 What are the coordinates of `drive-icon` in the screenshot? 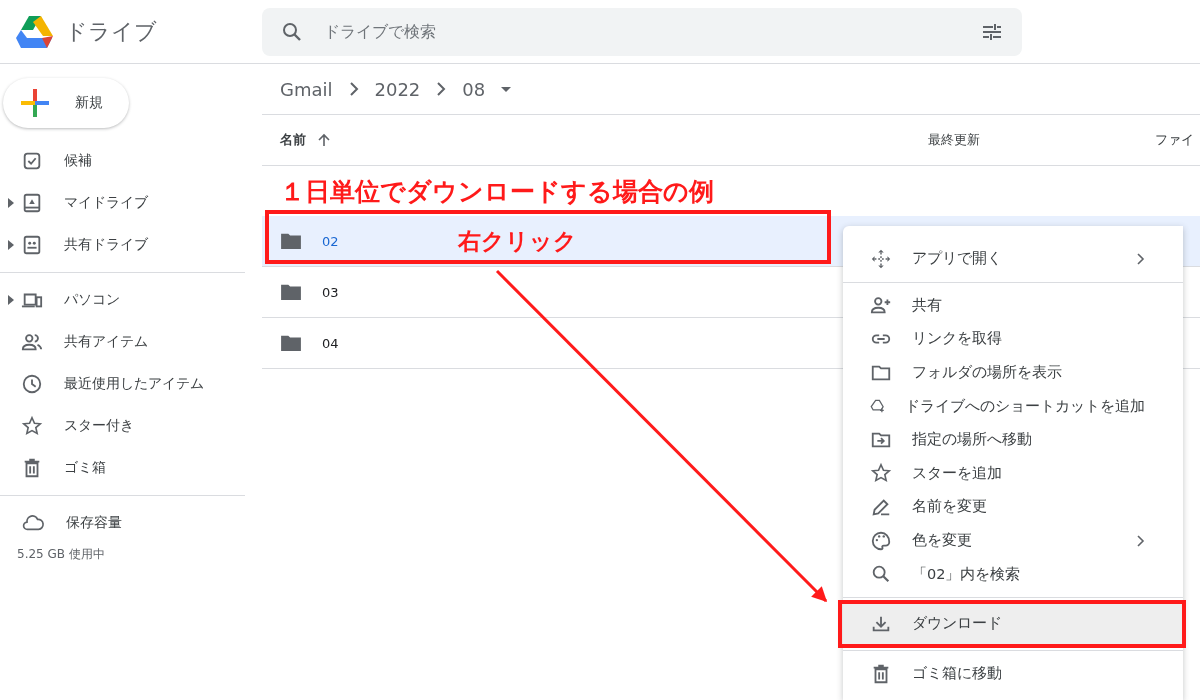 It's located at (32, 203).